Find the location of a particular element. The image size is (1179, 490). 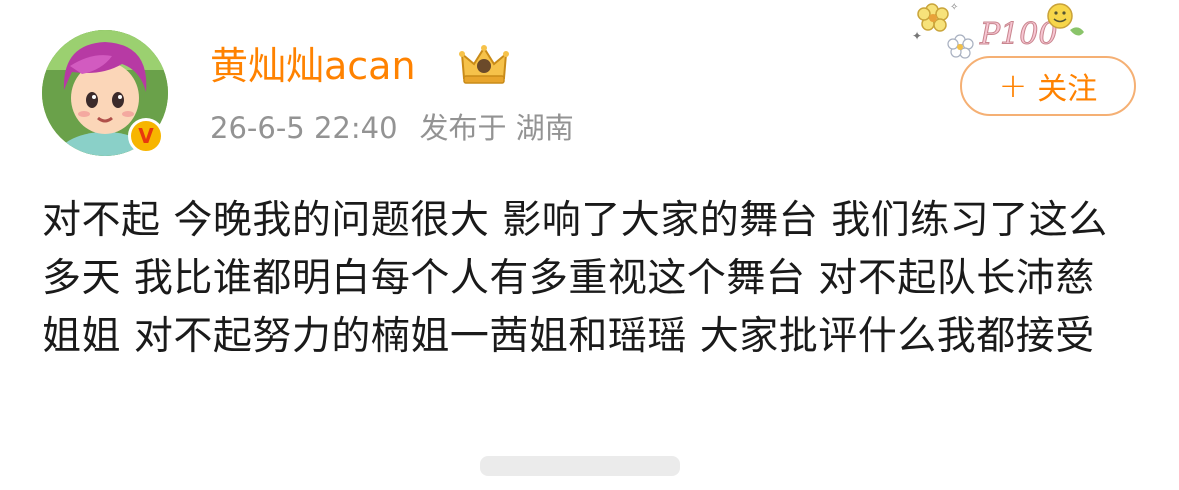

plus-icon: + is located at coordinates (1013, 86).